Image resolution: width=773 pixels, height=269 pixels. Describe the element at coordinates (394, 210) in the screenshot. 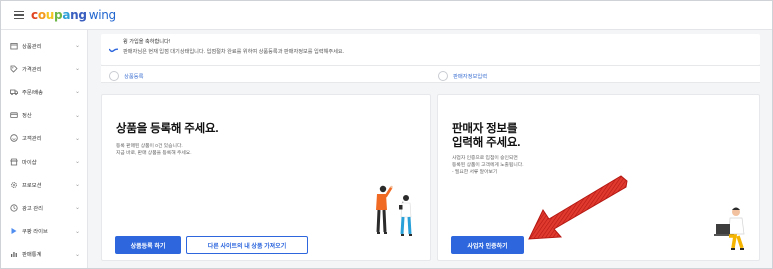

I see `people-illustration` at that location.